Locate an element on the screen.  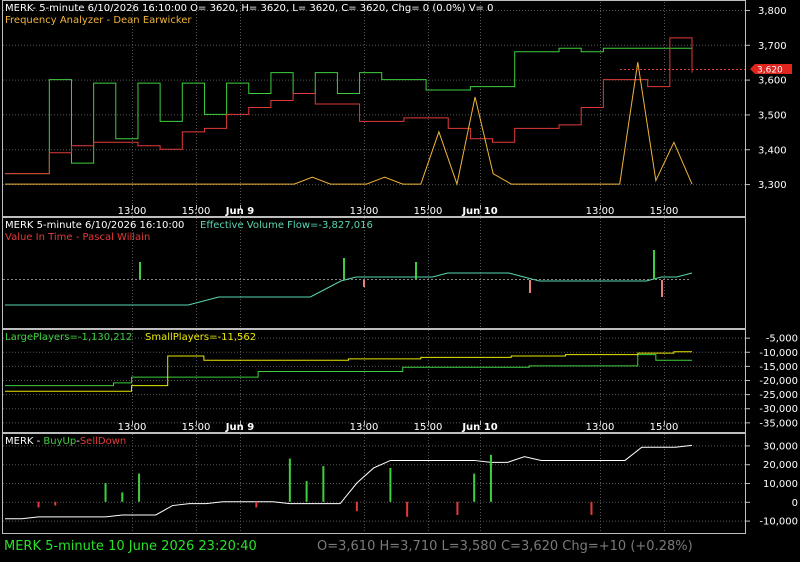
y-tick-label: 0 is located at coordinates (795, 503).